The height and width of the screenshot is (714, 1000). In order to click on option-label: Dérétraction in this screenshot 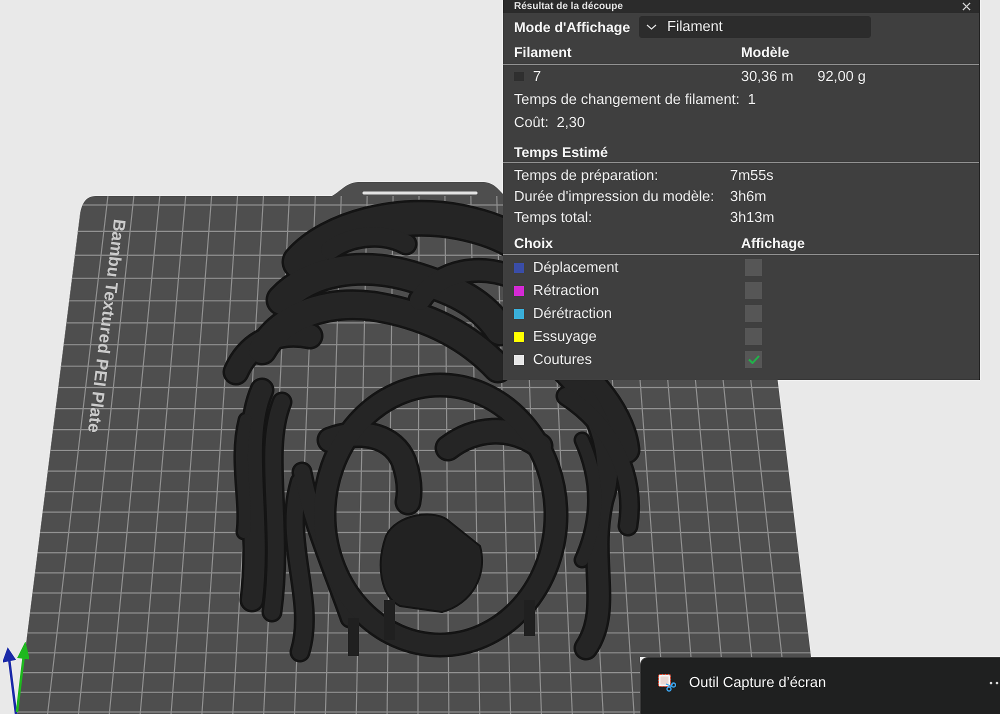, I will do `click(572, 314)`.